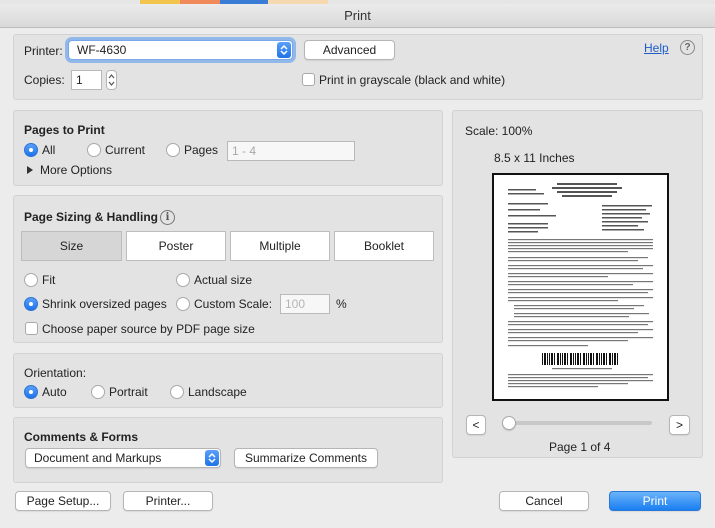 This screenshot has width=715, height=528. I want to click on next-page-button: >, so click(679, 425).